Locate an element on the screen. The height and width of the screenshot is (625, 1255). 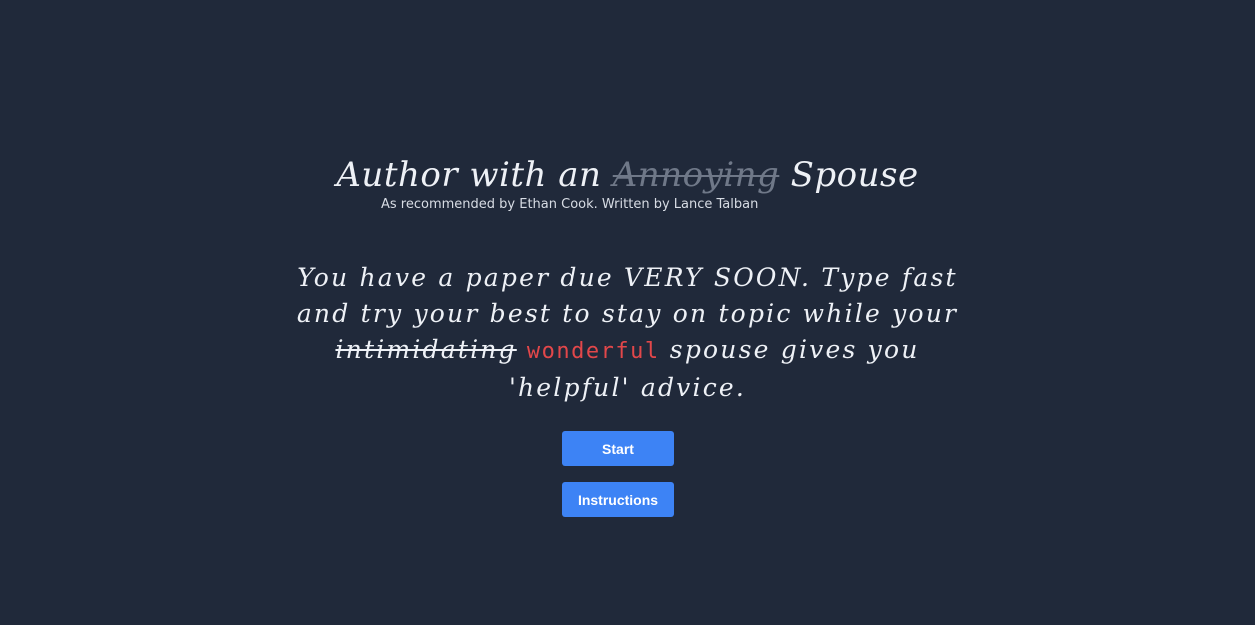
title-text-before: Author with an is located at coordinates (474, 175).